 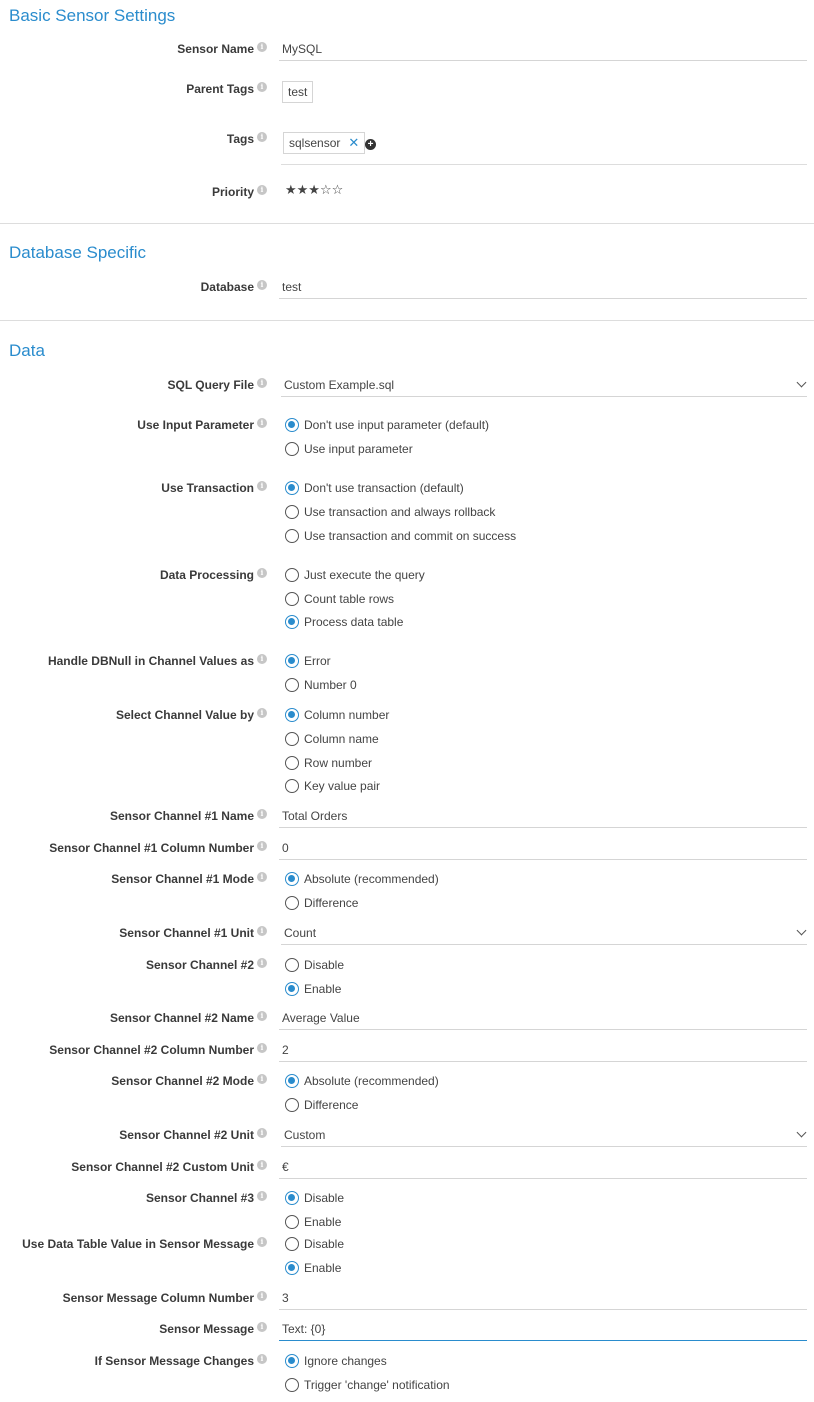 What do you see at coordinates (314, 190) in the screenshot?
I see `priority-stars: ★★★☆☆` at bounding box center [314, 190].